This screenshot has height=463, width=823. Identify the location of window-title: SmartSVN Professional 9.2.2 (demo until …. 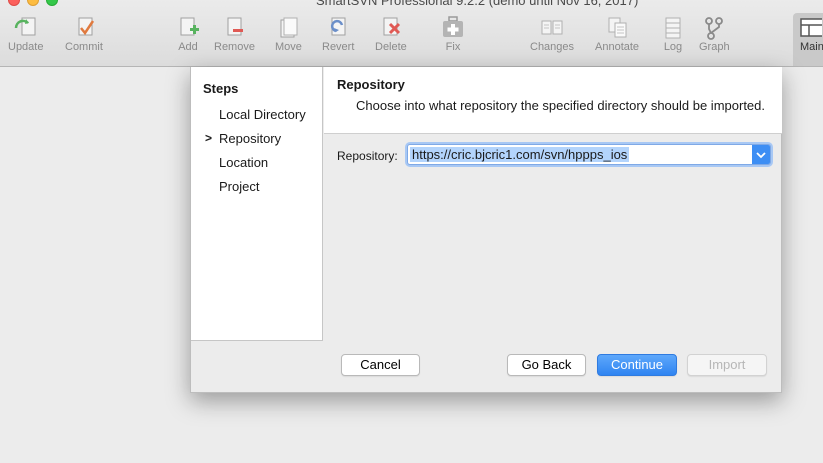
(477, 4).